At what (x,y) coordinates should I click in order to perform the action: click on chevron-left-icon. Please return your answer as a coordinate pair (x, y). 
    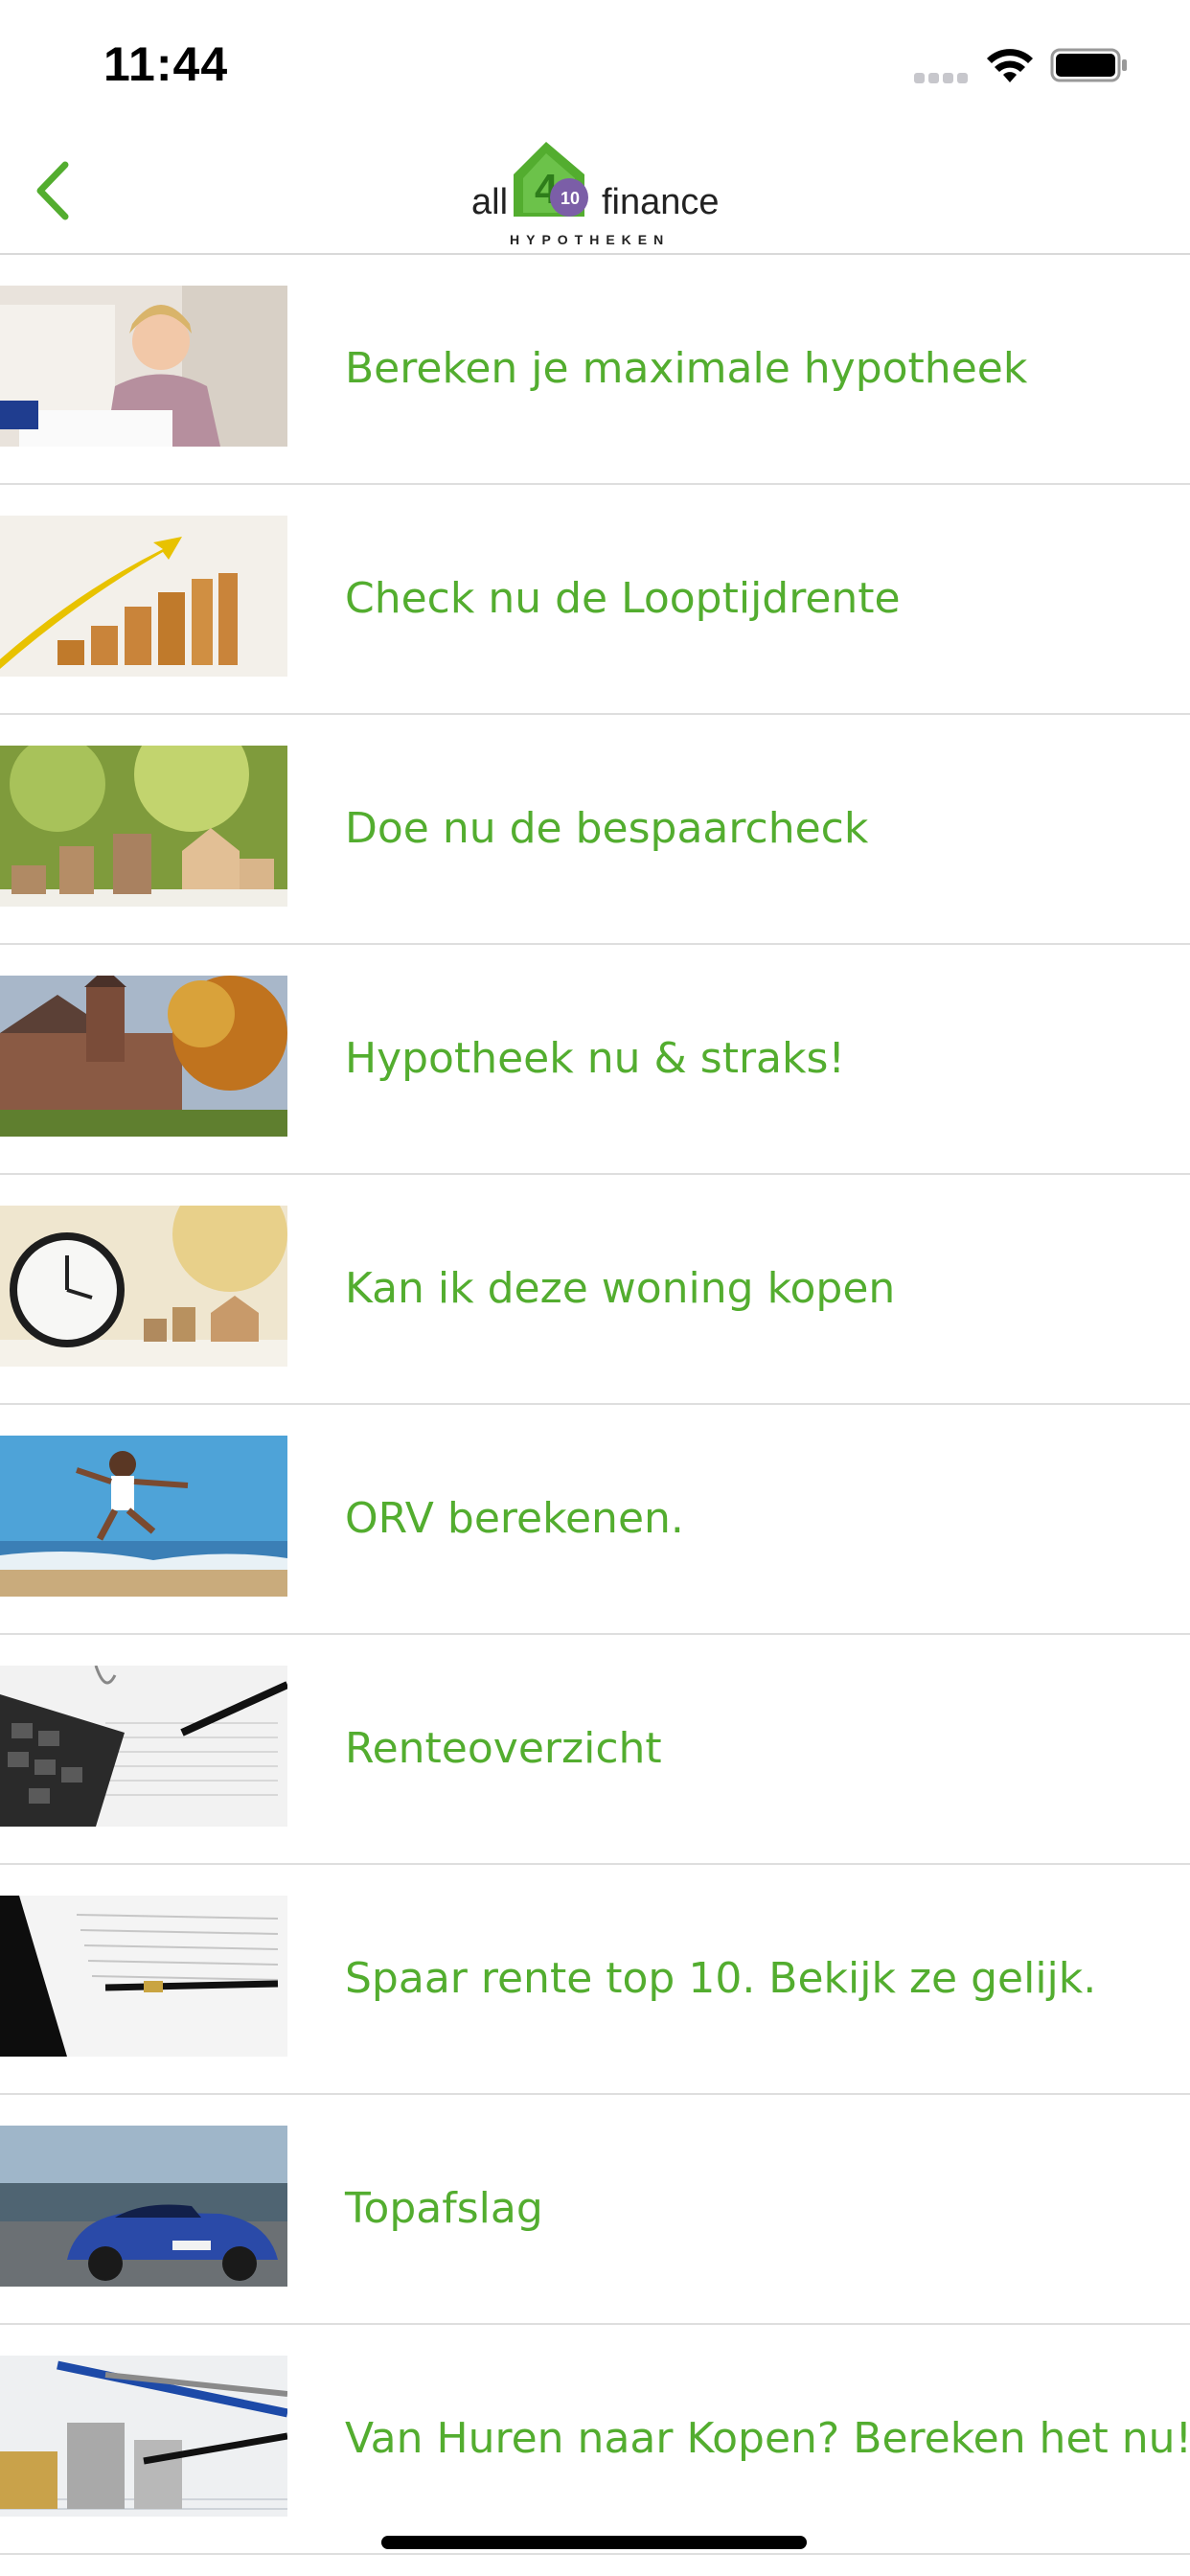
    Looking at the image, I should click on (53, 190).